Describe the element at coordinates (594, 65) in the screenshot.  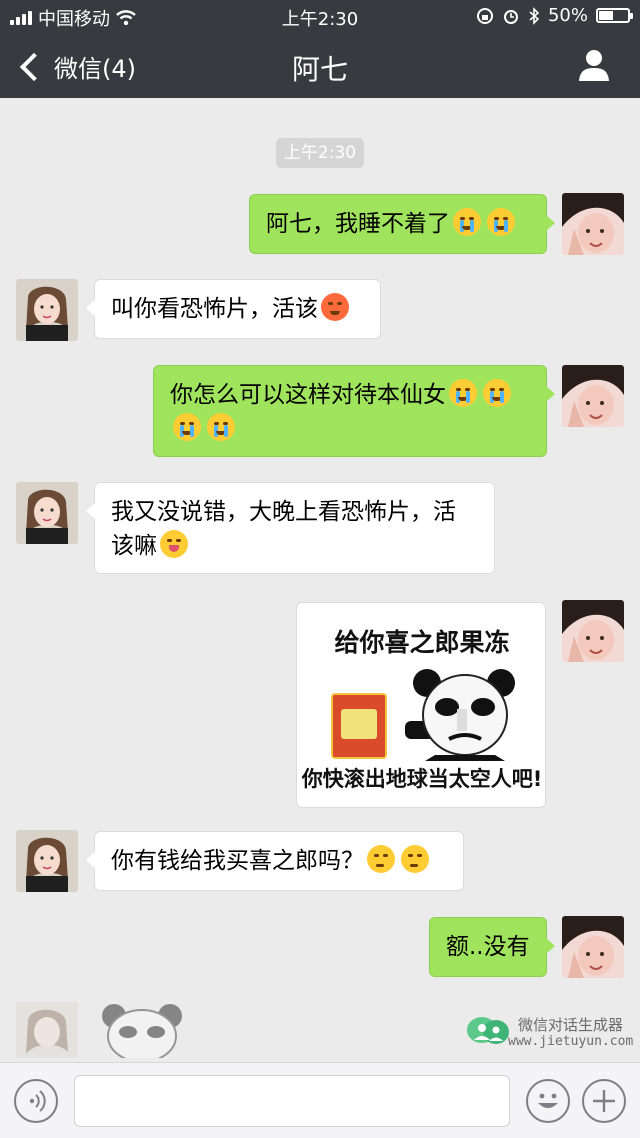
I see `profile-icon` at that location.